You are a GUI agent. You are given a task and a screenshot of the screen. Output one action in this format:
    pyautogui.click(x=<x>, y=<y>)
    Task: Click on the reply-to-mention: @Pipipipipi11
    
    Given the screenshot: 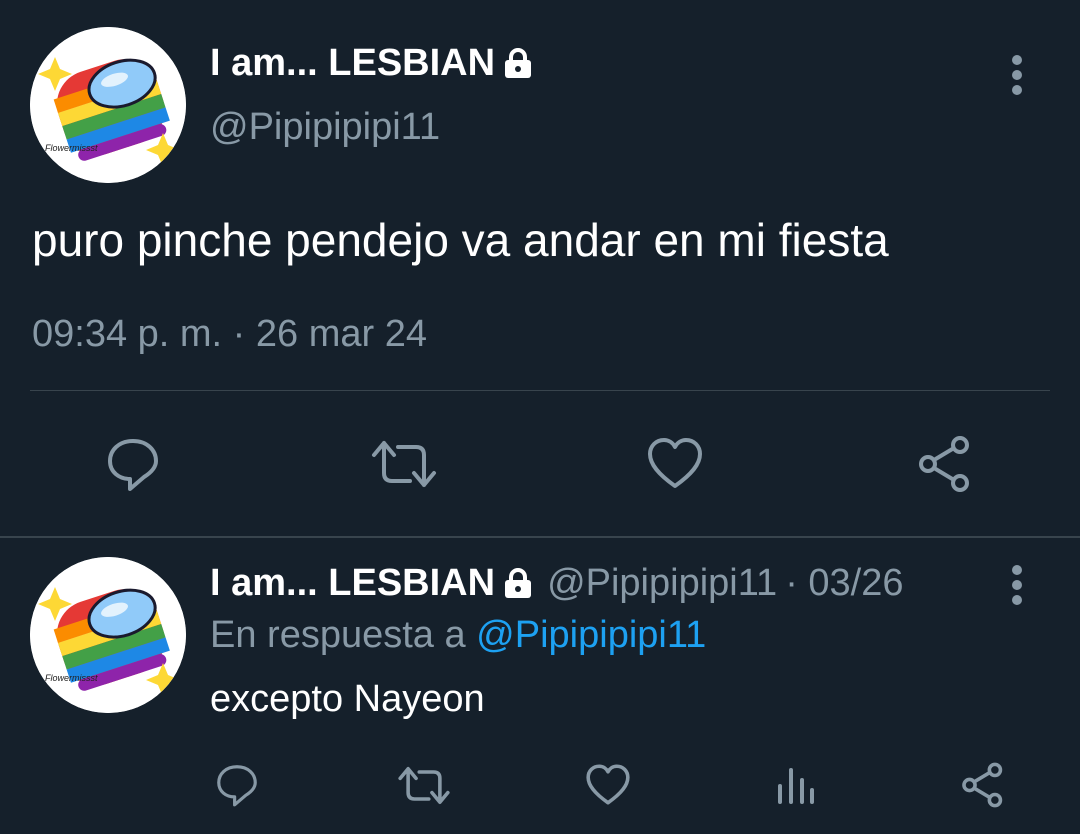 What is the action you would take?
    pyautogui.click(x=591, y=635)
    